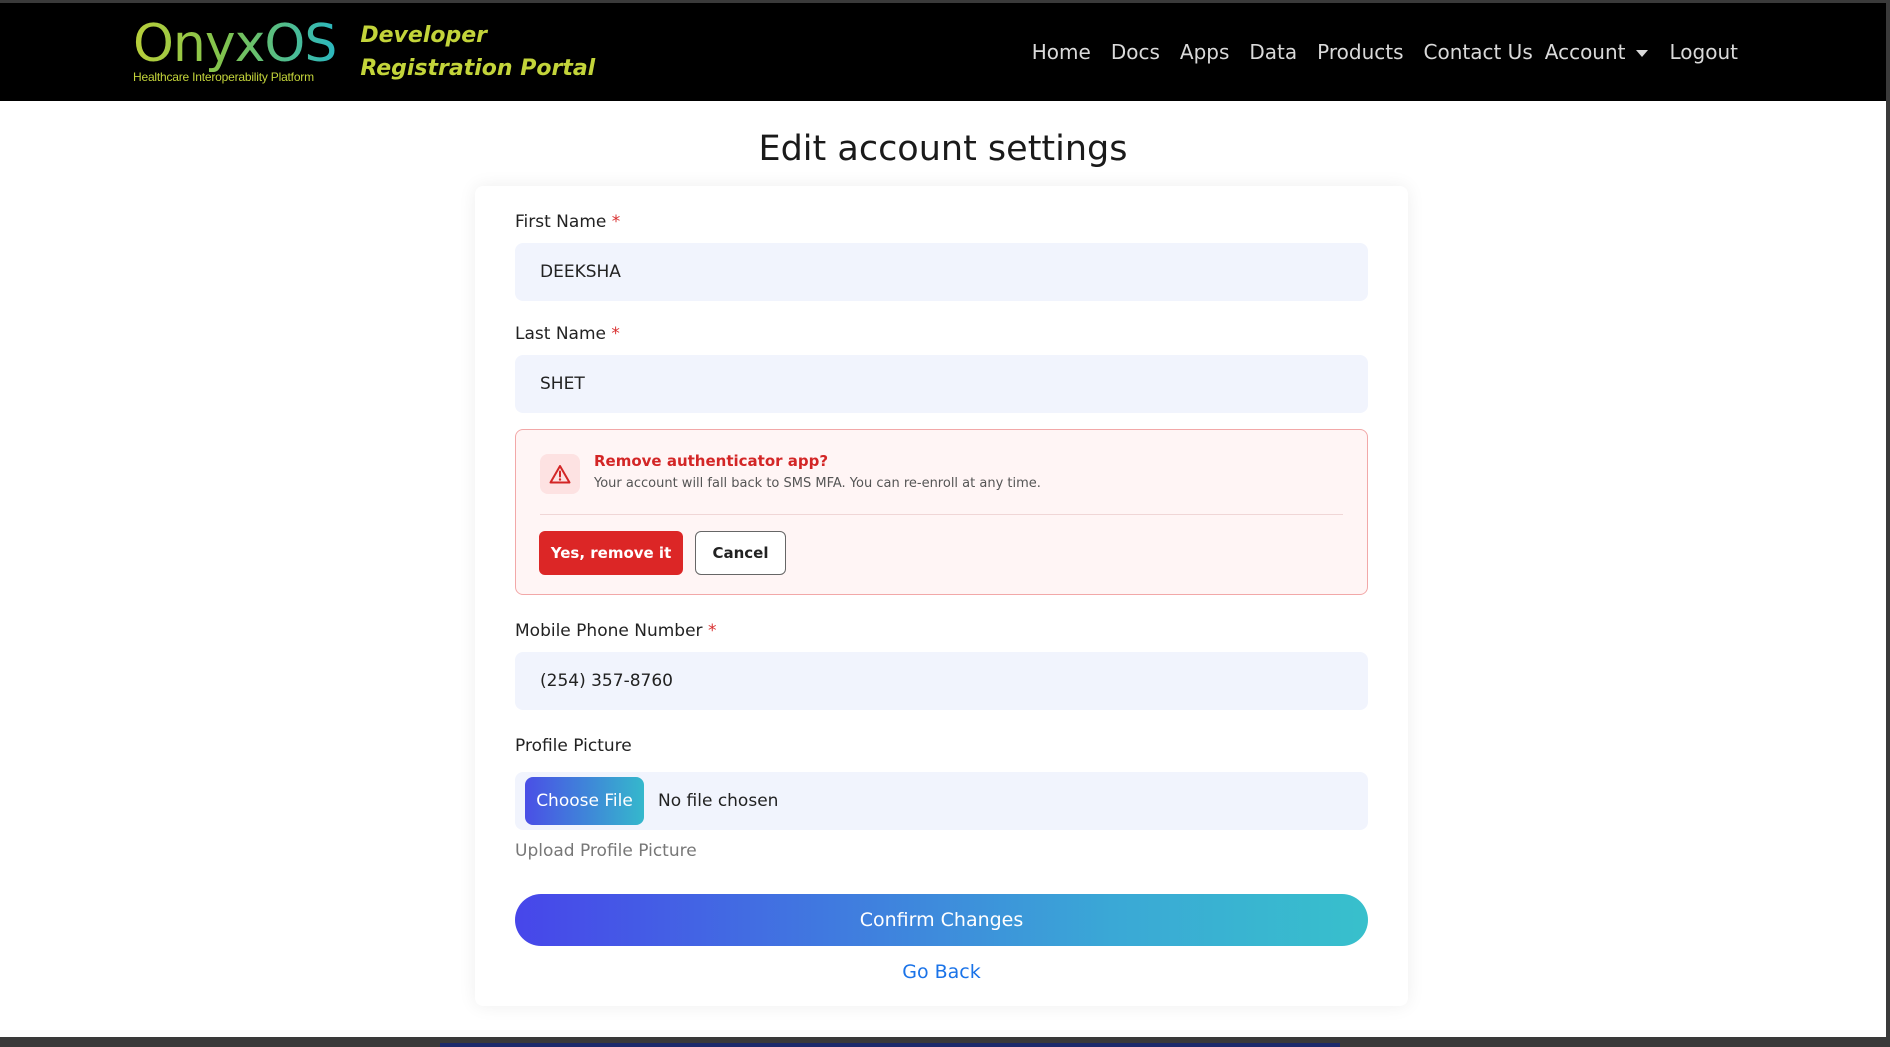 This screenshot has height=1047, width=1890. Describe the element at coordinates (941, 272) in the screenshot. I see `first-name-input` at that location.